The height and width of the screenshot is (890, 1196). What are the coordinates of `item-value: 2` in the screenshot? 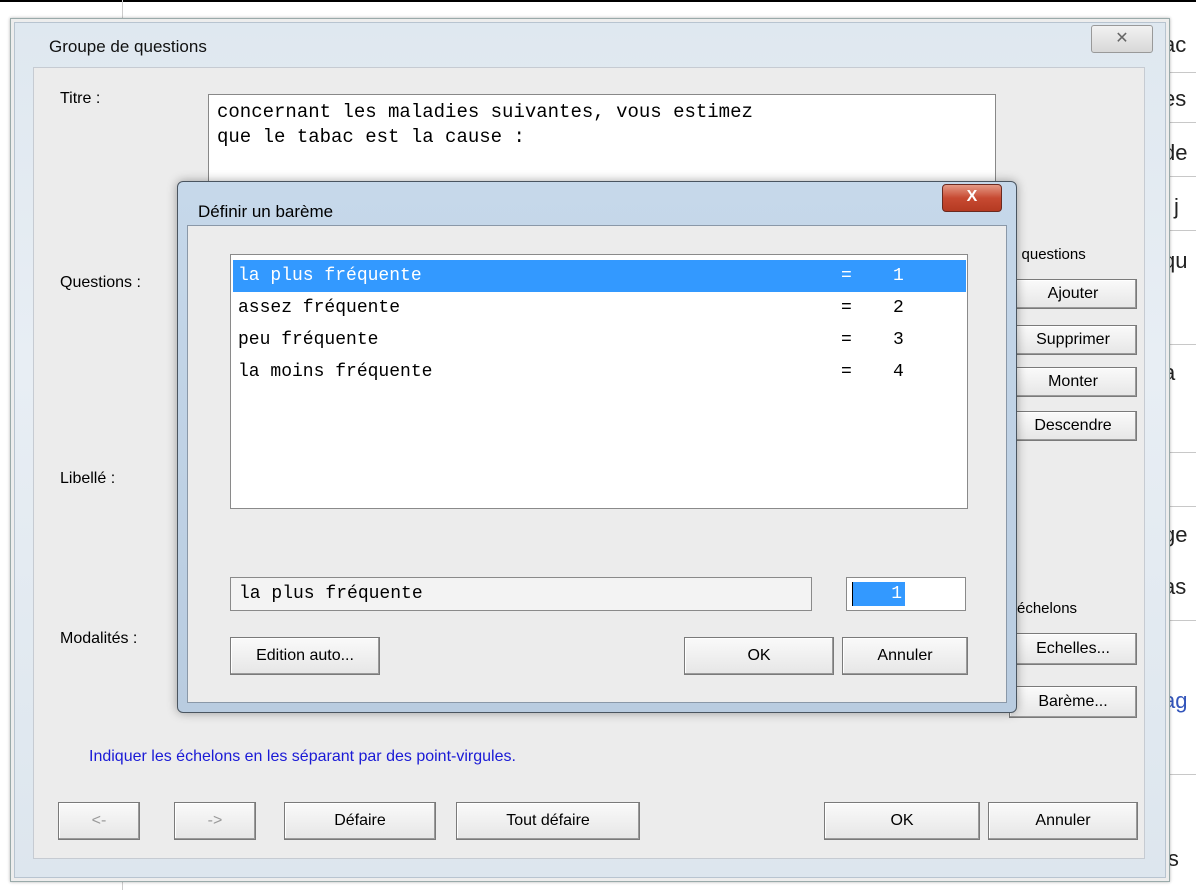 It's located at (898, 308).